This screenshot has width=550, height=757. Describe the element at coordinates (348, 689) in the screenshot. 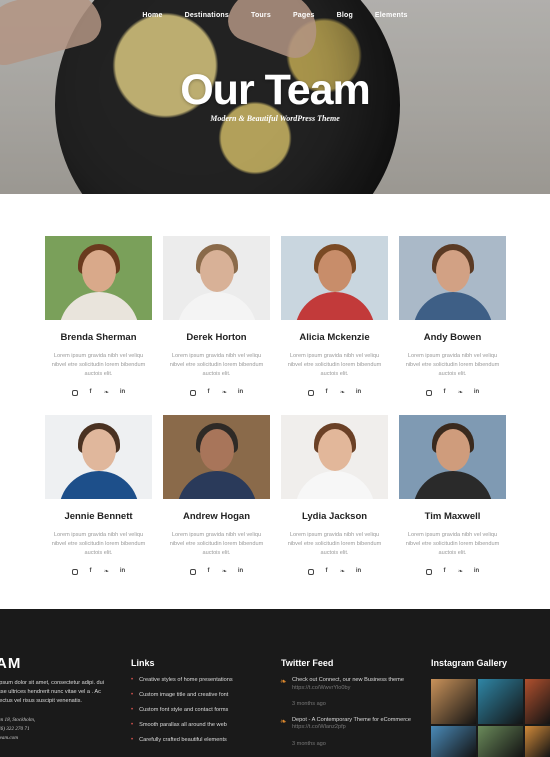

I see `tweet-link: https://t.co/WwvrYlo0by` at that location.